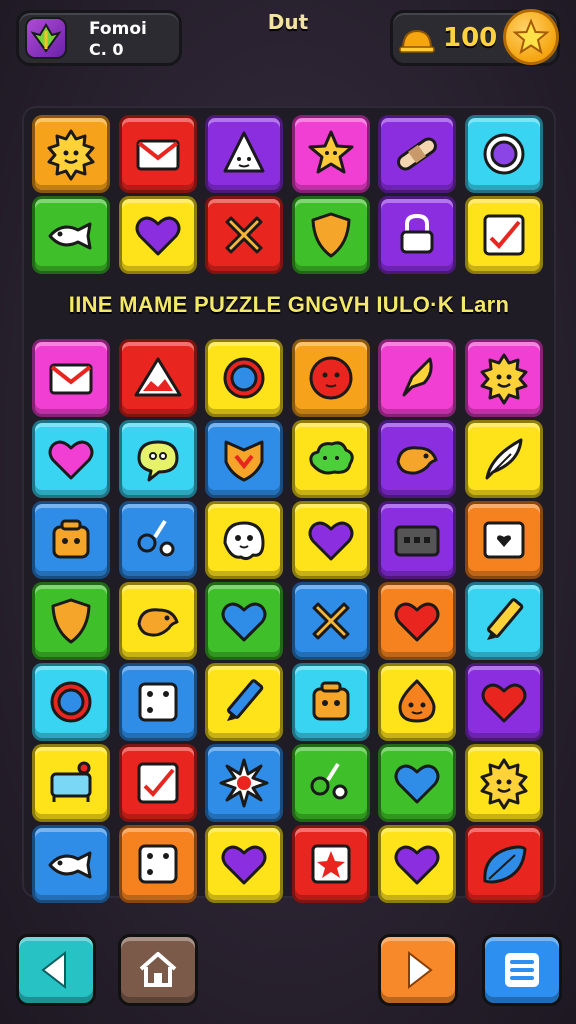 The width and height of the screenshot is (576, 1024). I want to click on ghost-face-icon, so click(244, 541).